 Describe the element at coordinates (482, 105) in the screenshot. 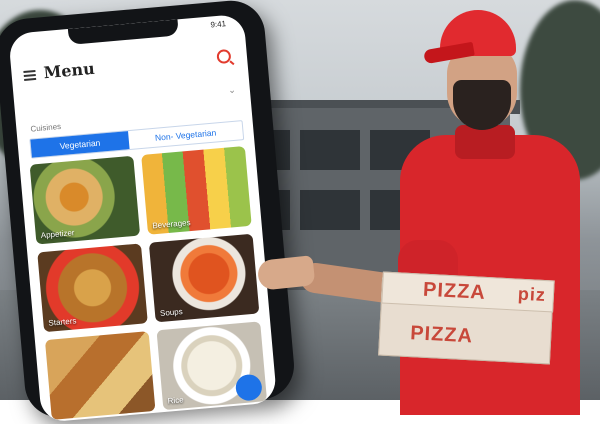

I see `beard` at that location.